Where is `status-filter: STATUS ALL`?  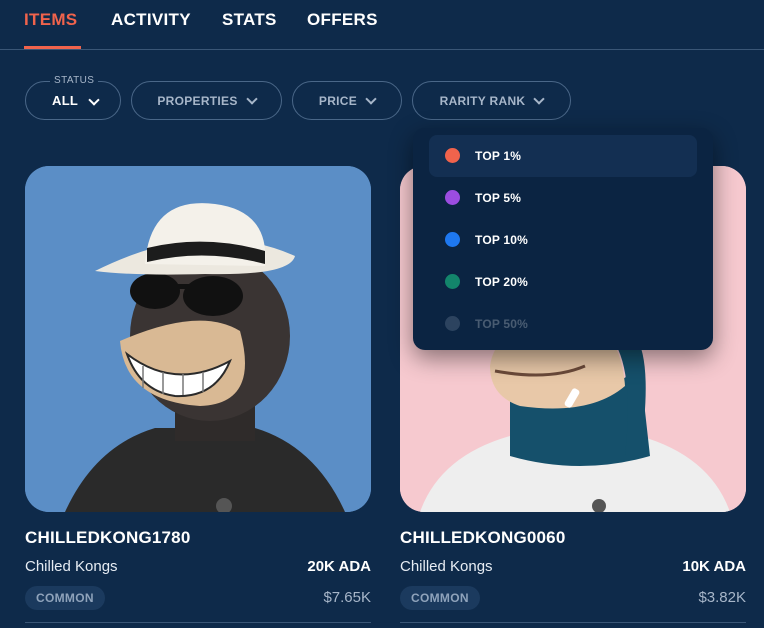
status-filter: STATUS ALL is located at coordinates (73, 97).